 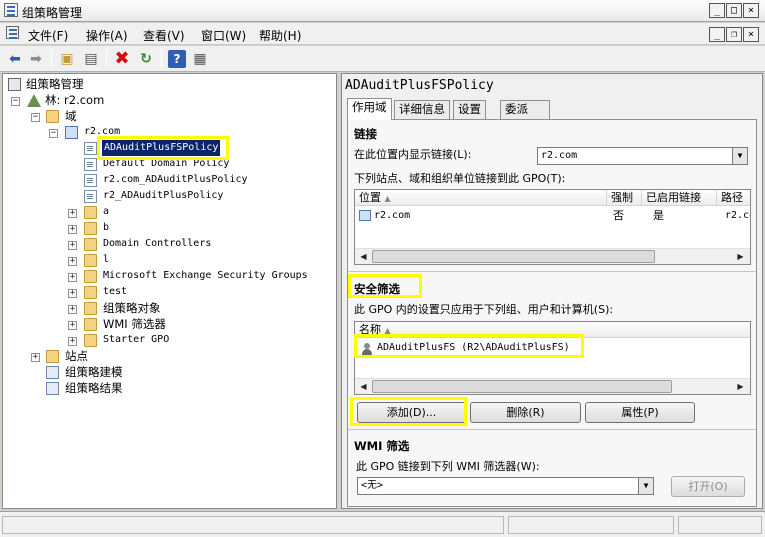 I want to click on child-close-button: ×, so click(x=751, y=34).